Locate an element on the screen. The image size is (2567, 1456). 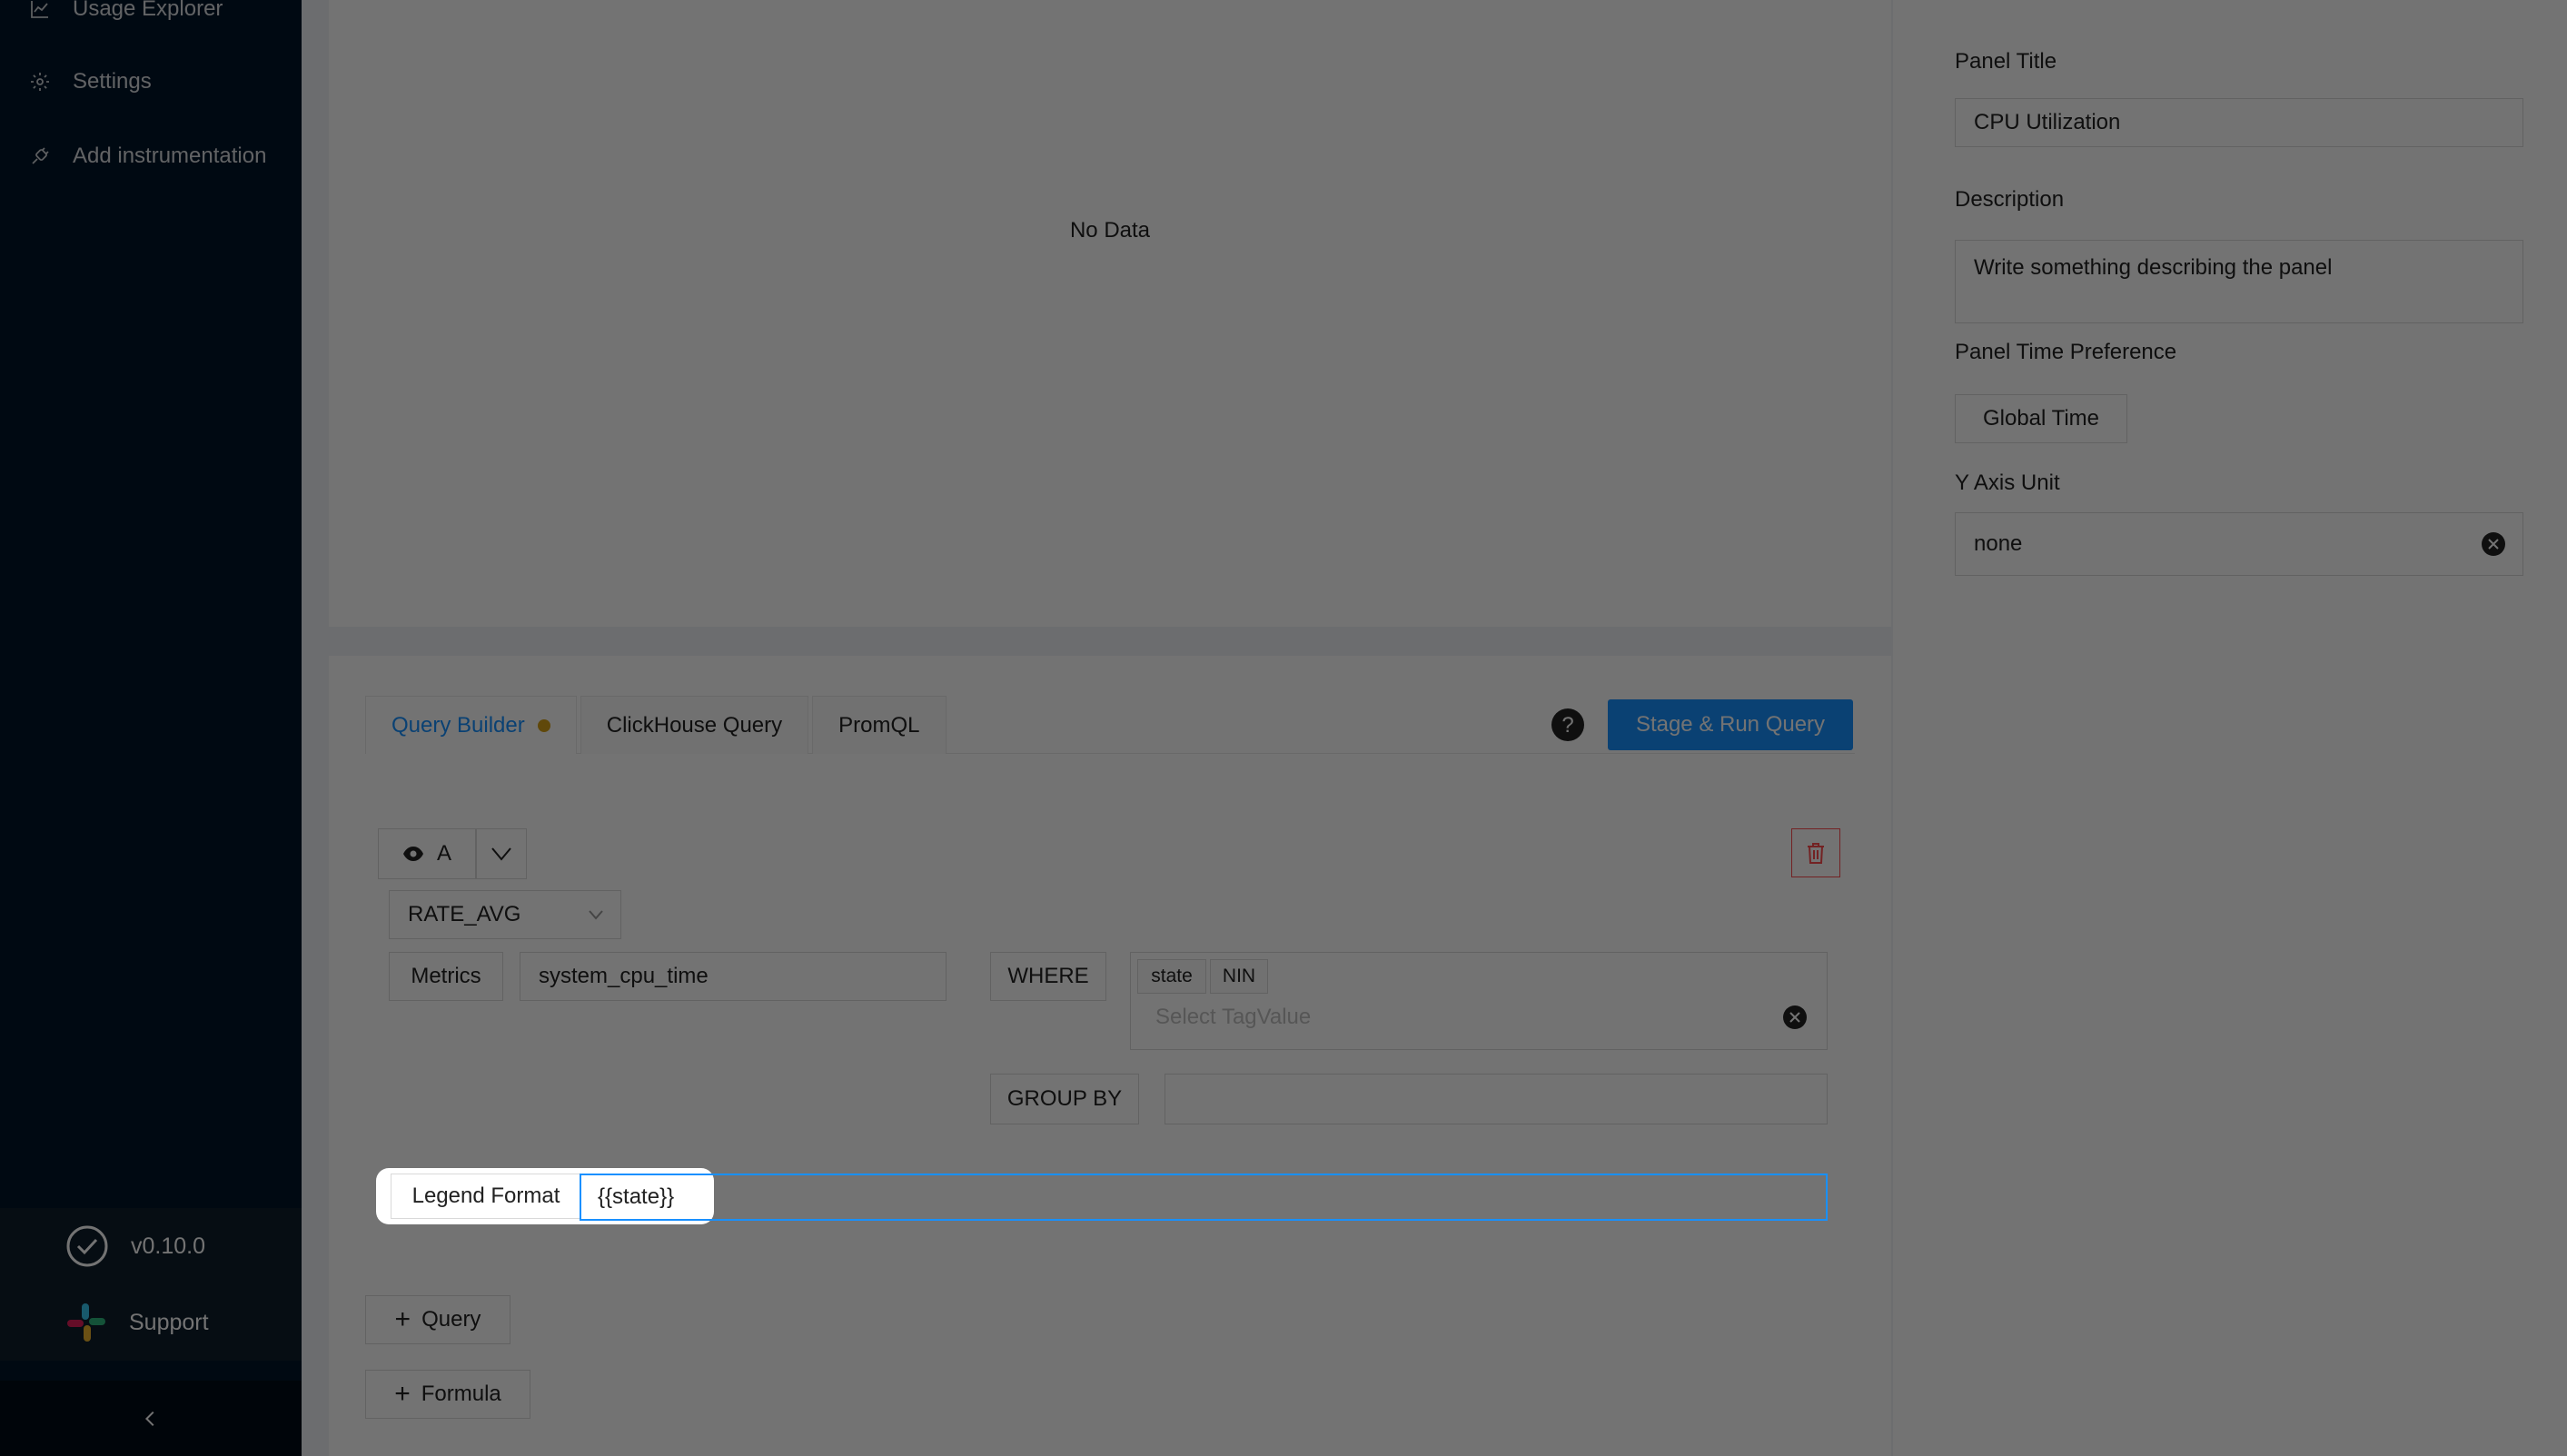
tab-label: PromQL is located at coordinates (879, 725).